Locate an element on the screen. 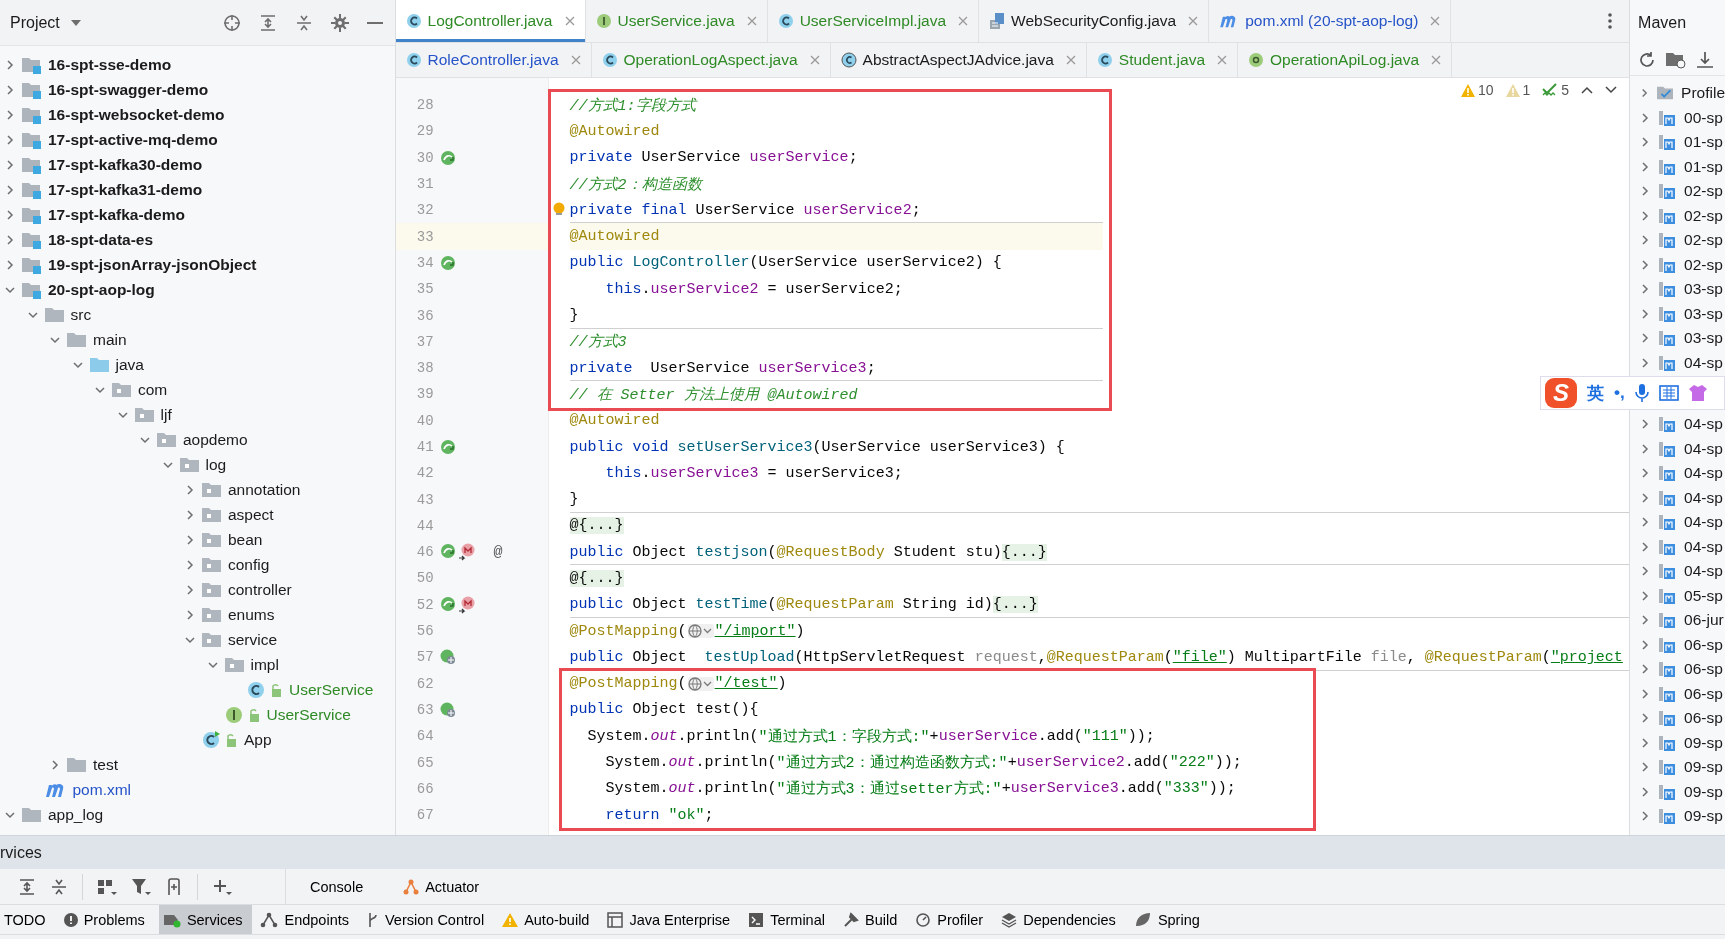 The height and width of the screenshot is (939, 1725). editor-tab: OperationApiLog.java is located at coordinates (1345, 60).